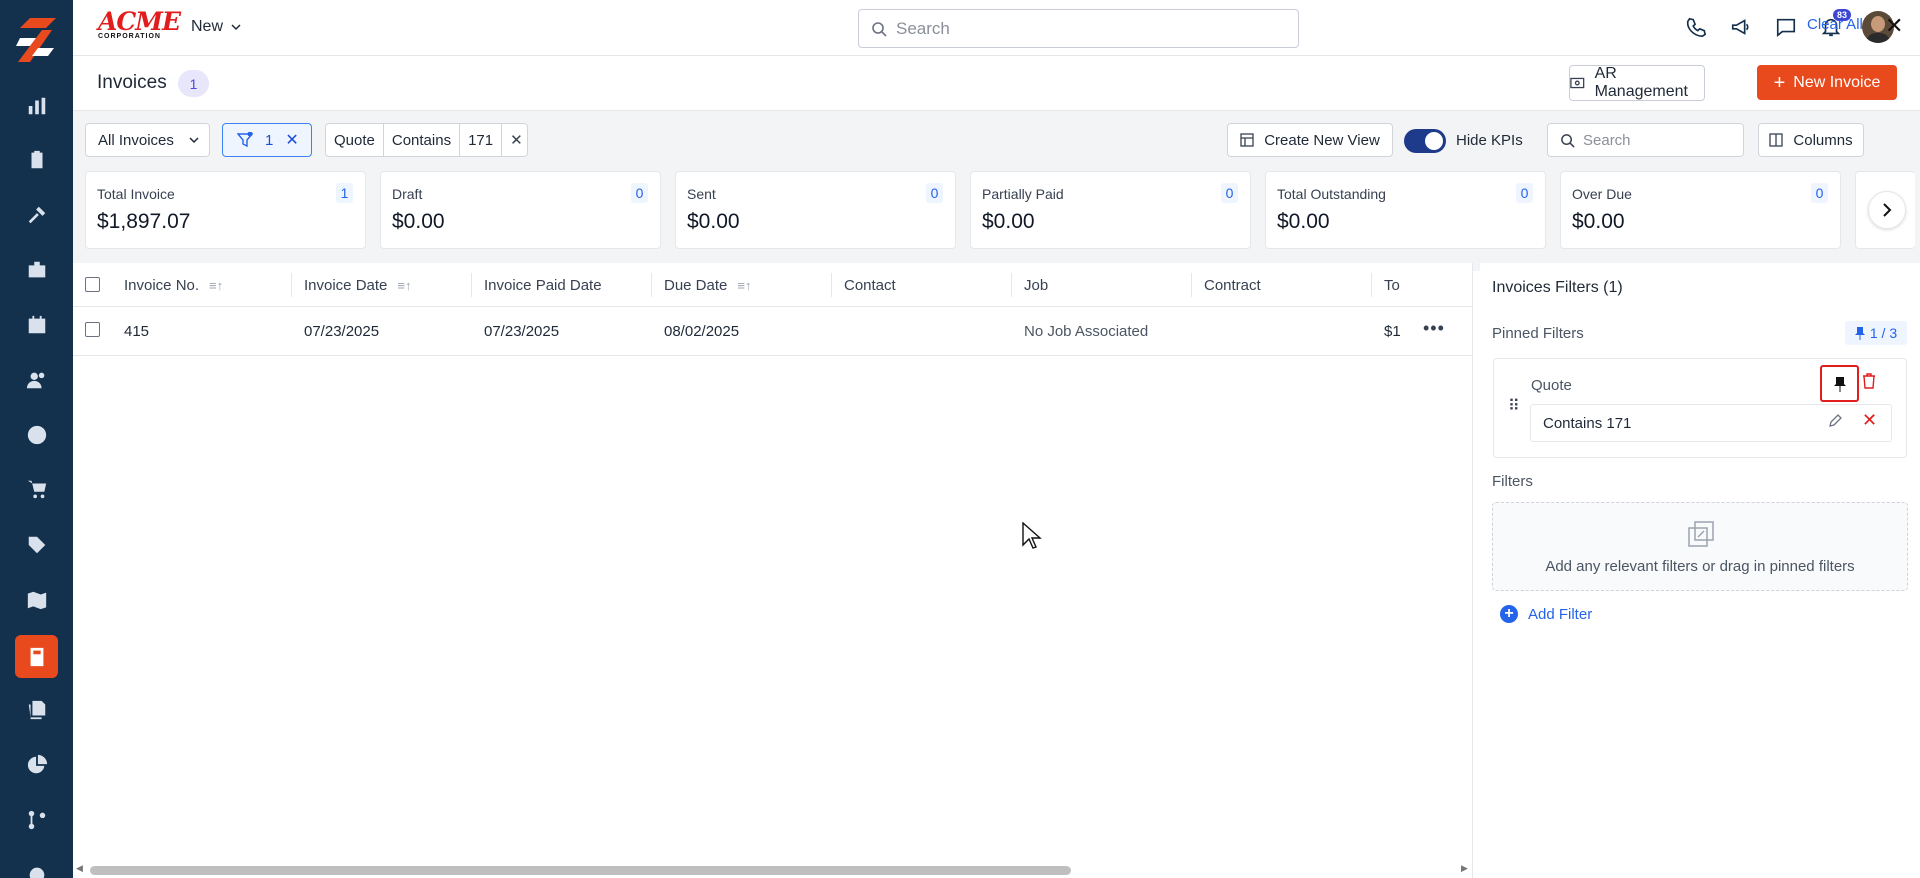 This screenshot has width=1920, height=878. What do you see at coordinates (79, 868) in the screenshot?
I see `scroll-left-arrow: ◀` at bounding box center [79, 868].